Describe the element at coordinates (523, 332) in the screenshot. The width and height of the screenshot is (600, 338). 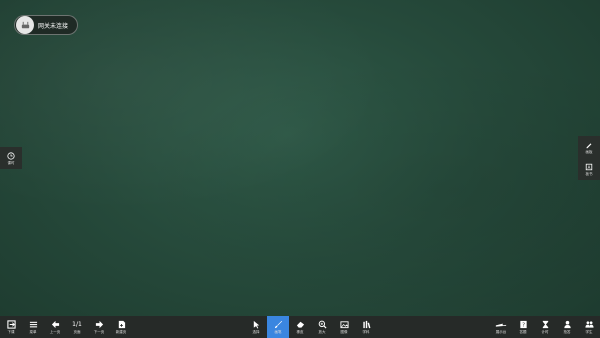
I see `answer-label: 答题` at that location.